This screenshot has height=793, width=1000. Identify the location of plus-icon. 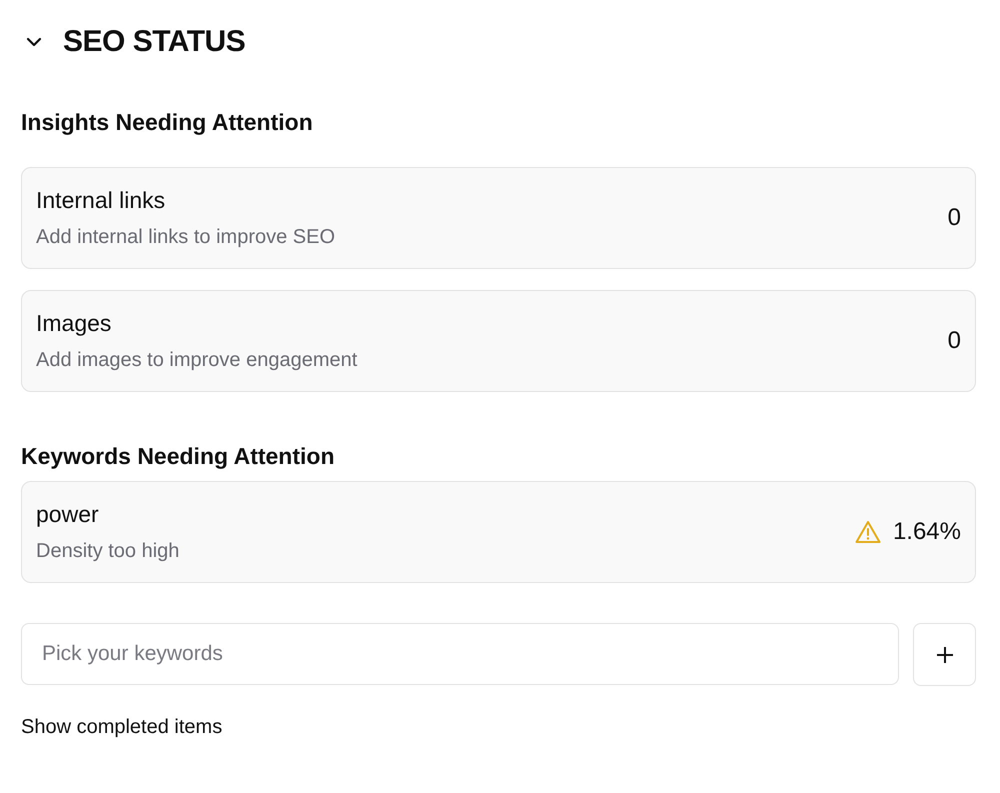
(945, 655).